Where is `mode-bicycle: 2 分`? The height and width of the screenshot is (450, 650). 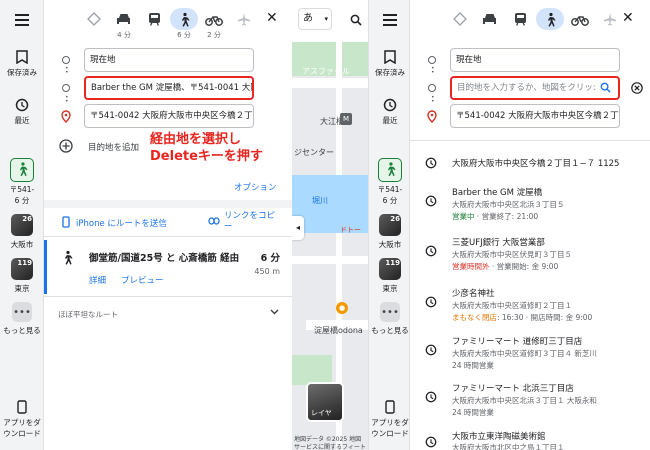 mode-bicycle: 2 分 is located at coordinates (214, 24).